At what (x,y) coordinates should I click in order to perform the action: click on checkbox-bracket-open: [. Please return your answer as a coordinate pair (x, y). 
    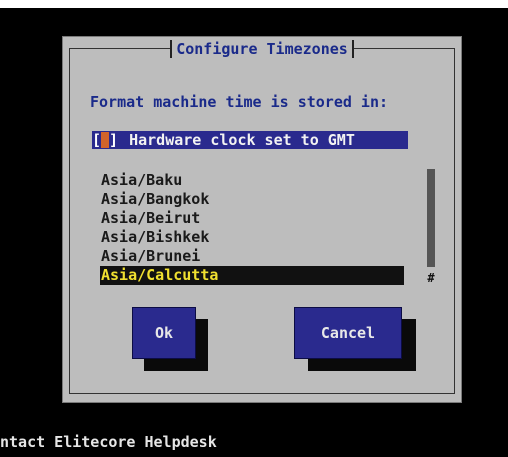
    Looking at the image, I should click on (97, 140).